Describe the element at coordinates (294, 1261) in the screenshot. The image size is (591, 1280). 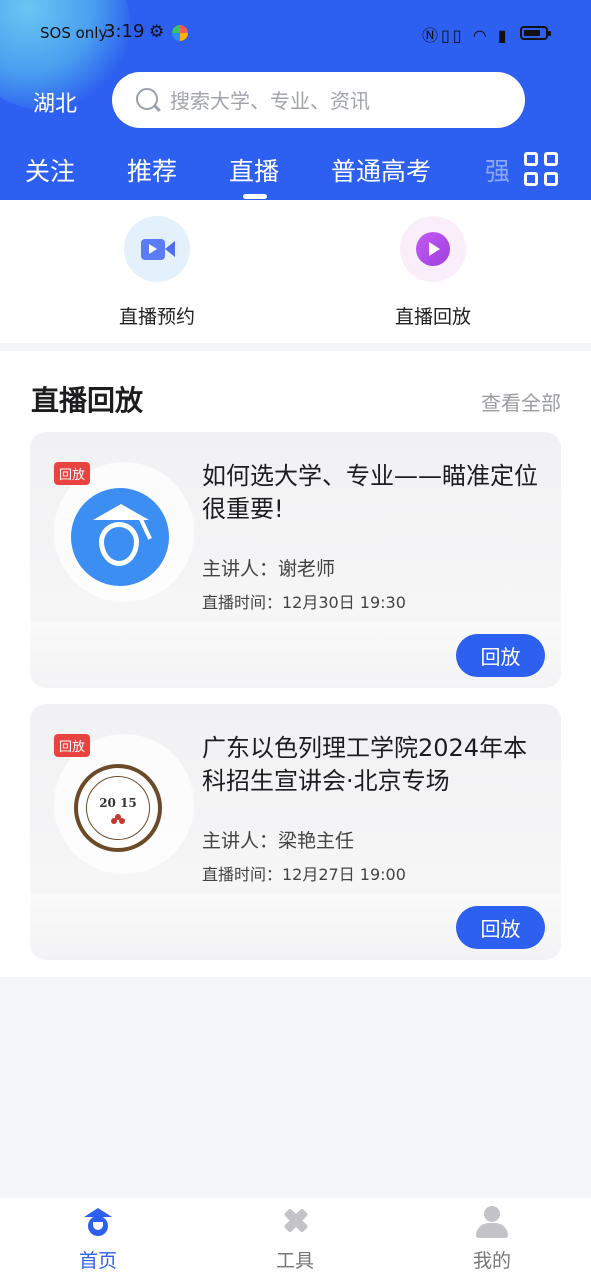
I see `nav-tools-label: 工具` at that location.